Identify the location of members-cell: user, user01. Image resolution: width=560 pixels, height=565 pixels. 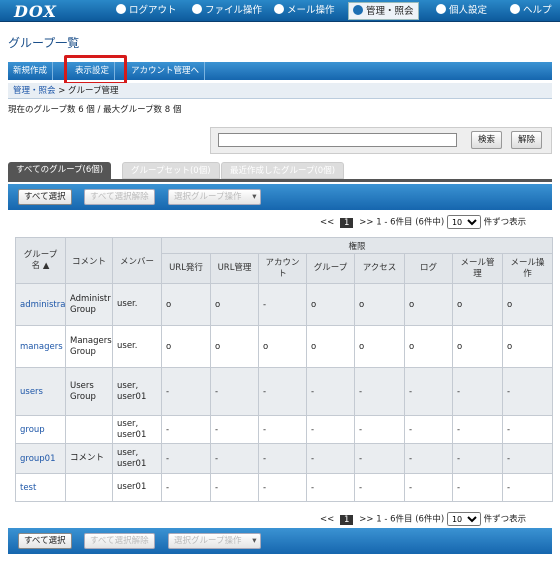
(137, 458).